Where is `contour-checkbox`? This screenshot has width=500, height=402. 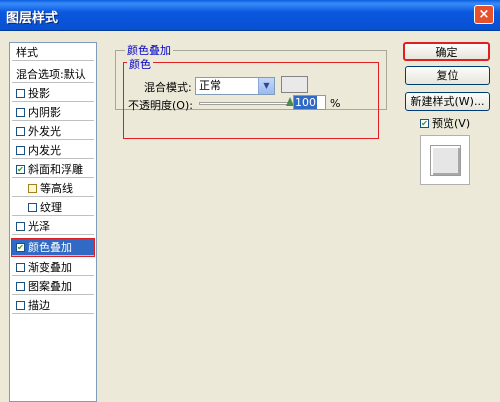 contour-checkbox is located at coordinates (32, 188).